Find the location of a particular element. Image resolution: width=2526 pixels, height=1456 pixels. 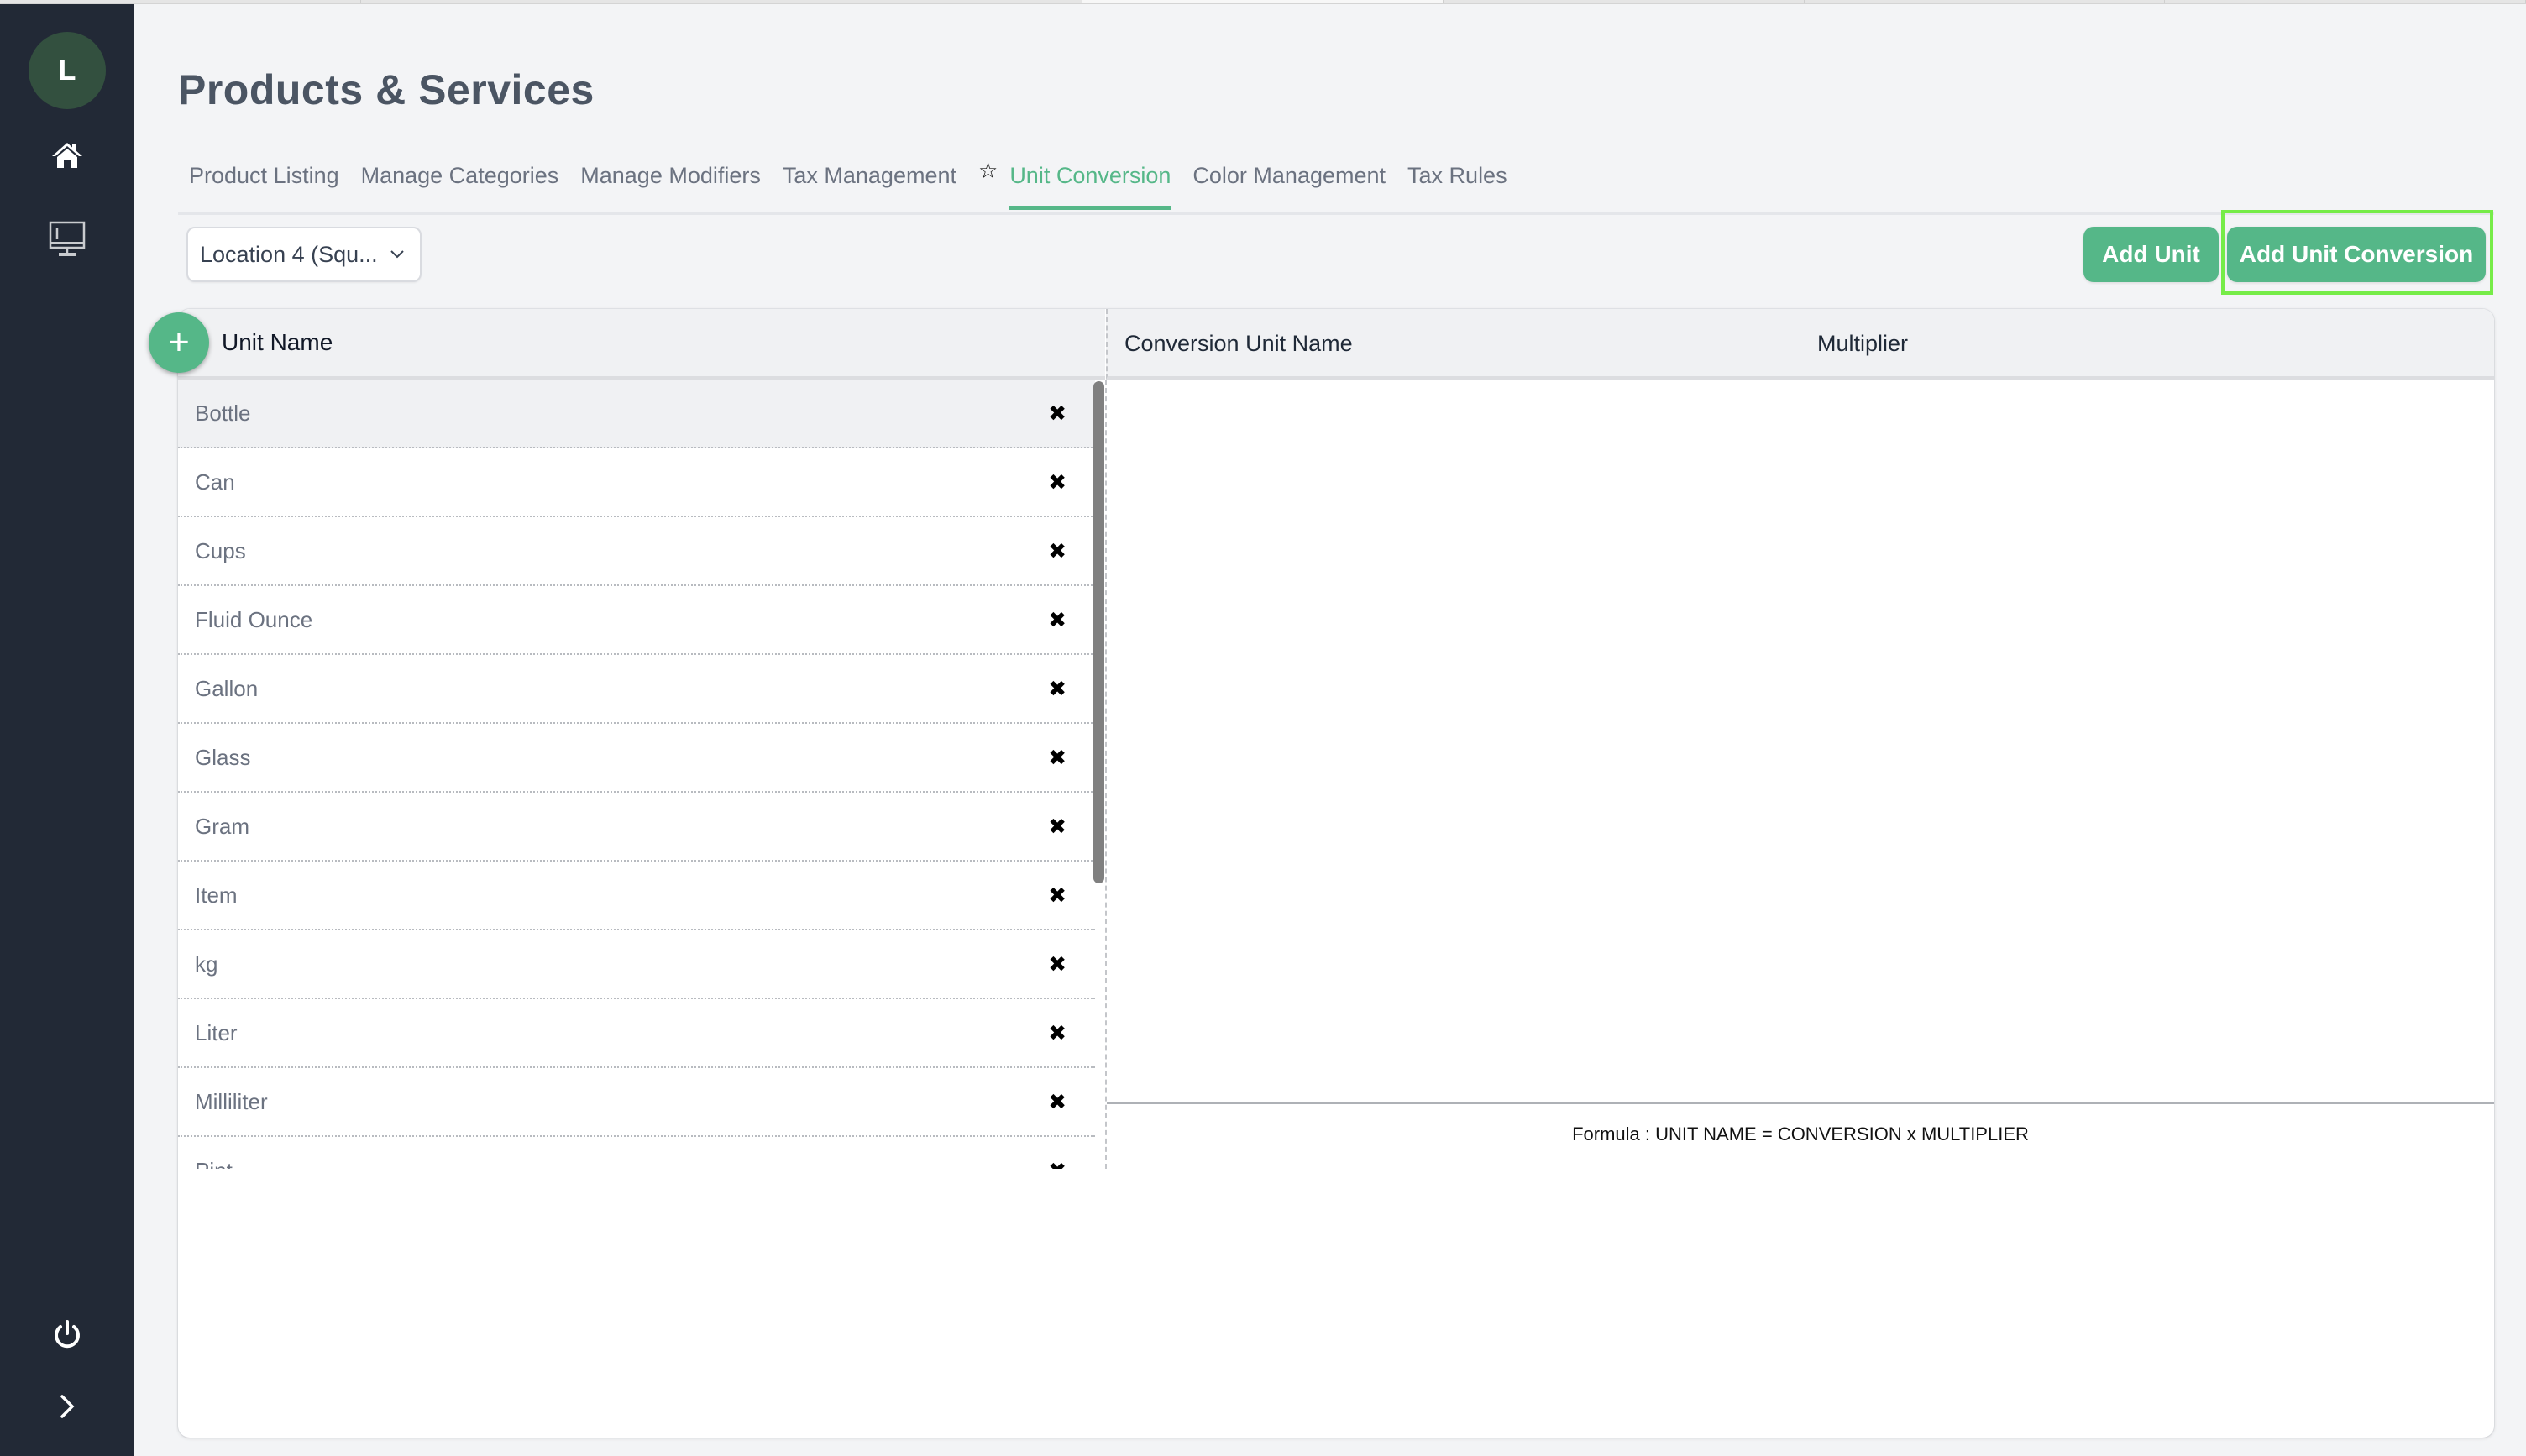

unit-name: Pint is located at coordinates (214, 1164).